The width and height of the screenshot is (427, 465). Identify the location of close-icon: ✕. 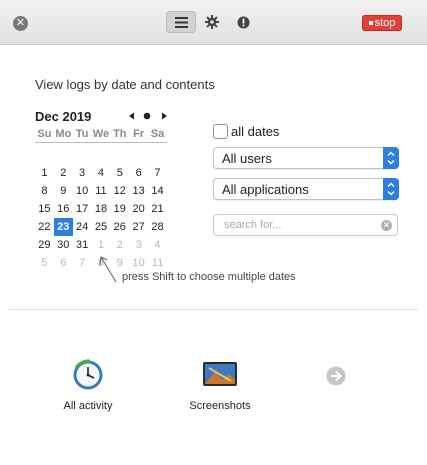
(20, 23).